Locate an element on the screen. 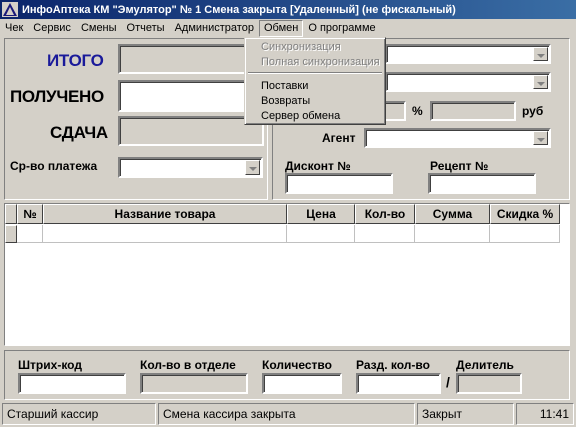 The image size is (576, 427). status-cashier: Старший кассир is located at coordinates (79, 414).